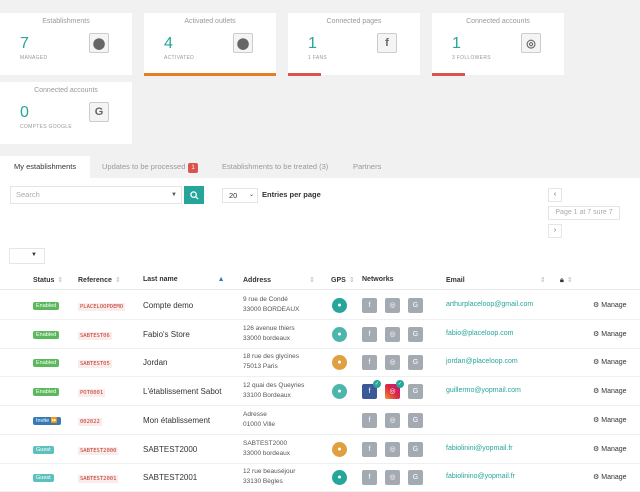 This screenshot has width=640, height=492. What do you see at coordinates (45, 167) in the screenshot?
I see `tab-my-establishments: My establishments` at bounding box center [45, 167].